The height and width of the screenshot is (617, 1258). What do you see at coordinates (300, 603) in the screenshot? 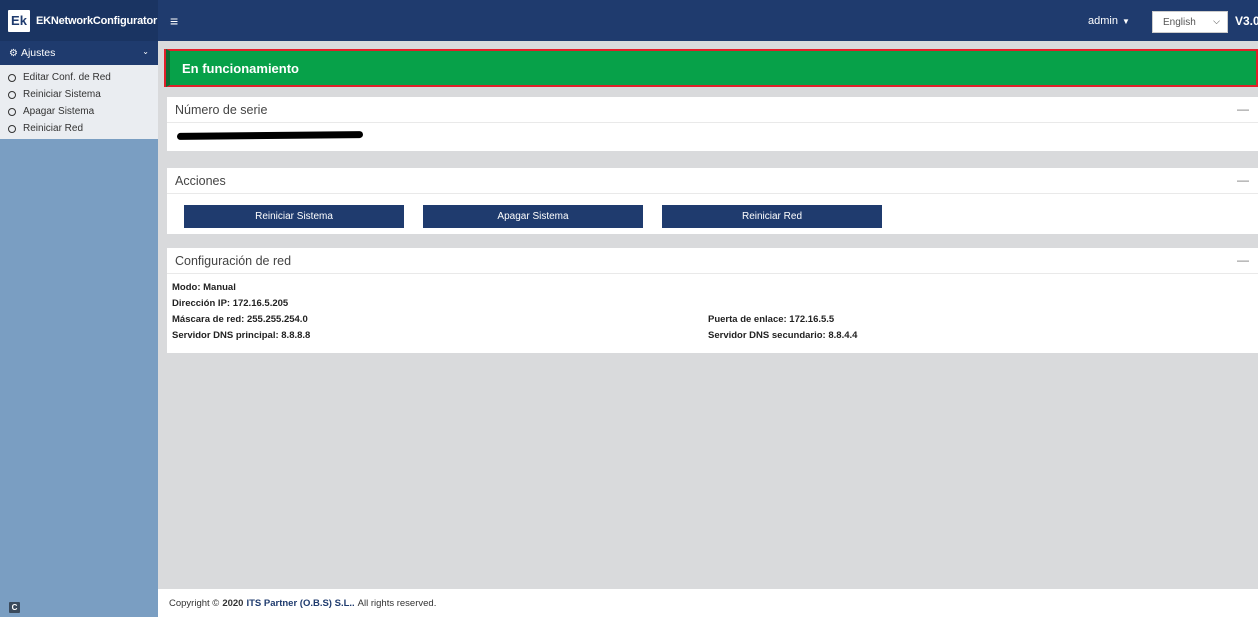
I see `footer-company: ITS Partner (O.B.S) S.L..` at bounding box center [300, 603].